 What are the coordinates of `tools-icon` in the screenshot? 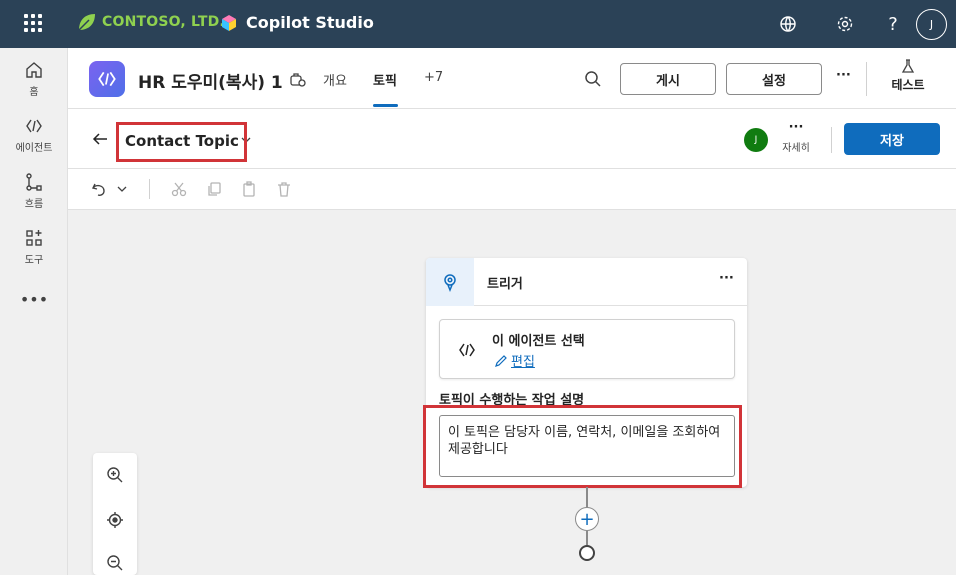 It's located at (34, 238).